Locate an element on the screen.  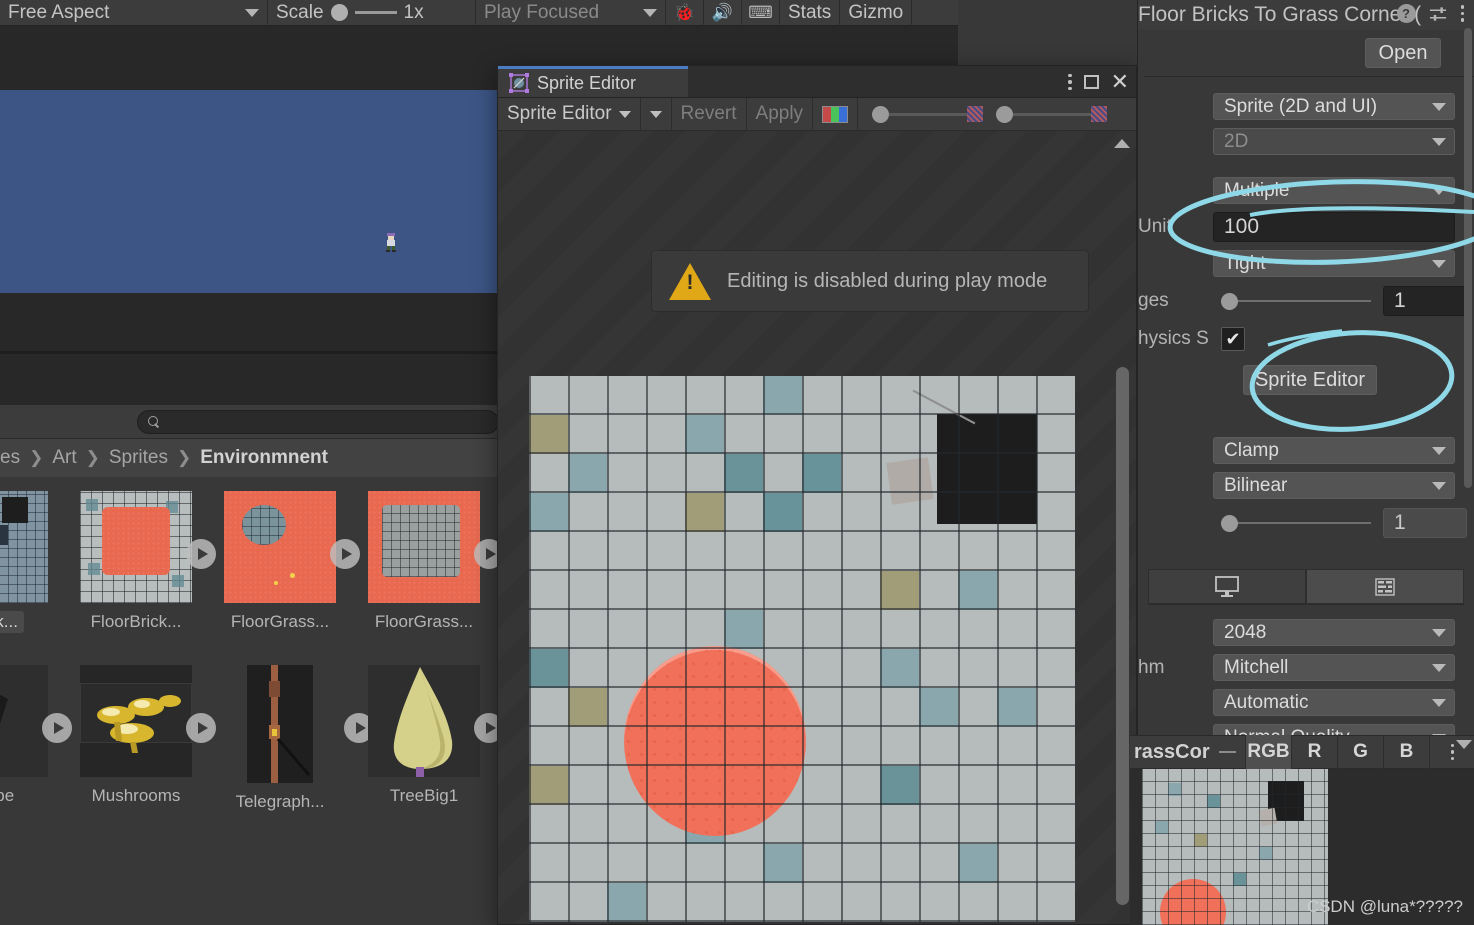
texture-shape-dropdown: 2D is located at coordinates (1334, 141).